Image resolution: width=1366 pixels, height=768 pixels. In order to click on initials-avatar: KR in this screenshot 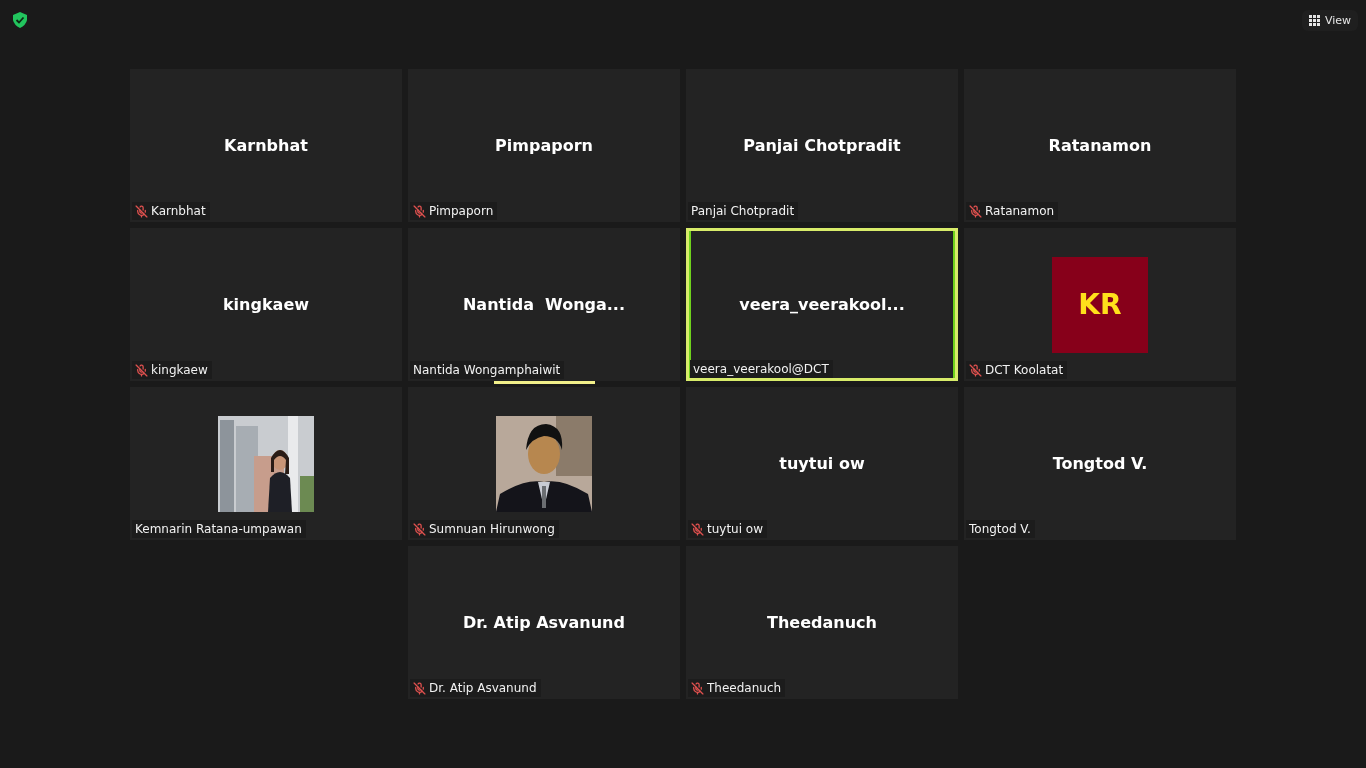, I will do `click(1100, 304)`.